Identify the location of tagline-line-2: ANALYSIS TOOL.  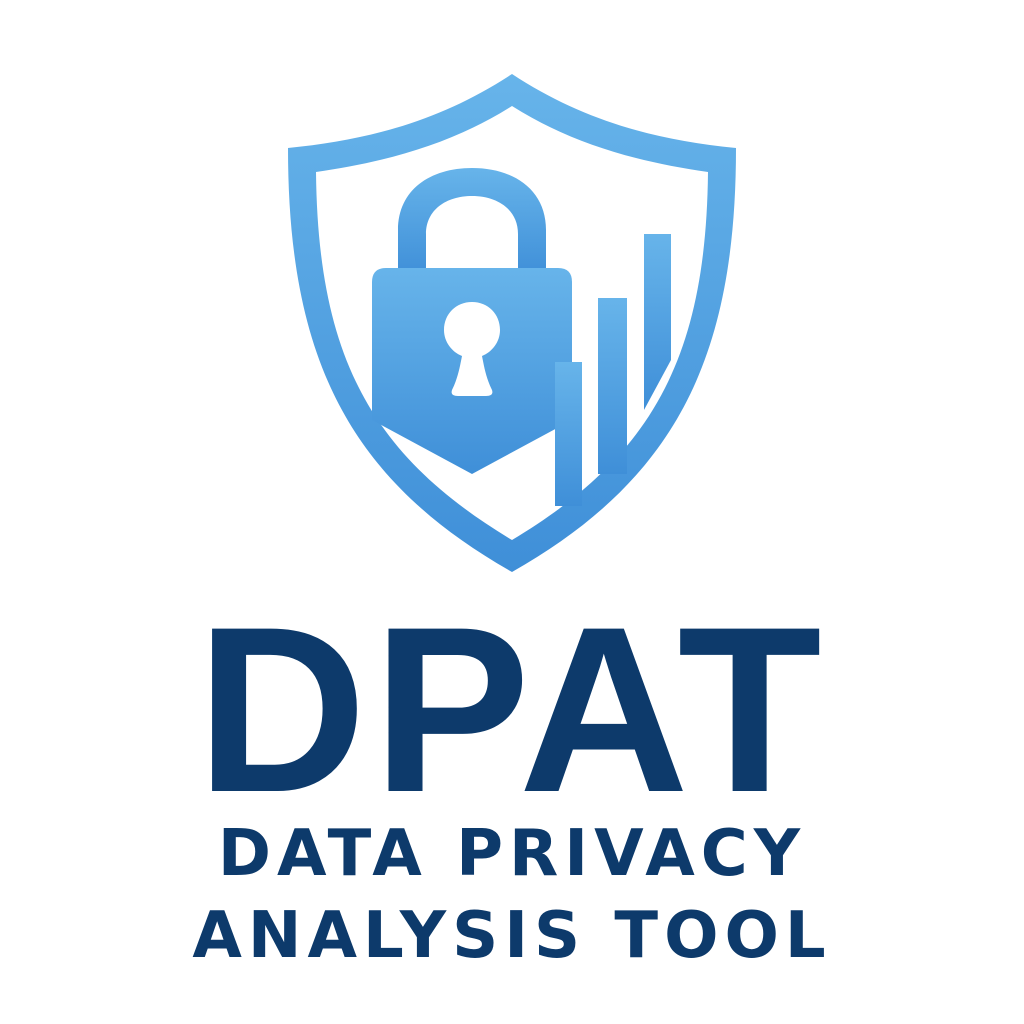
(512, 936).